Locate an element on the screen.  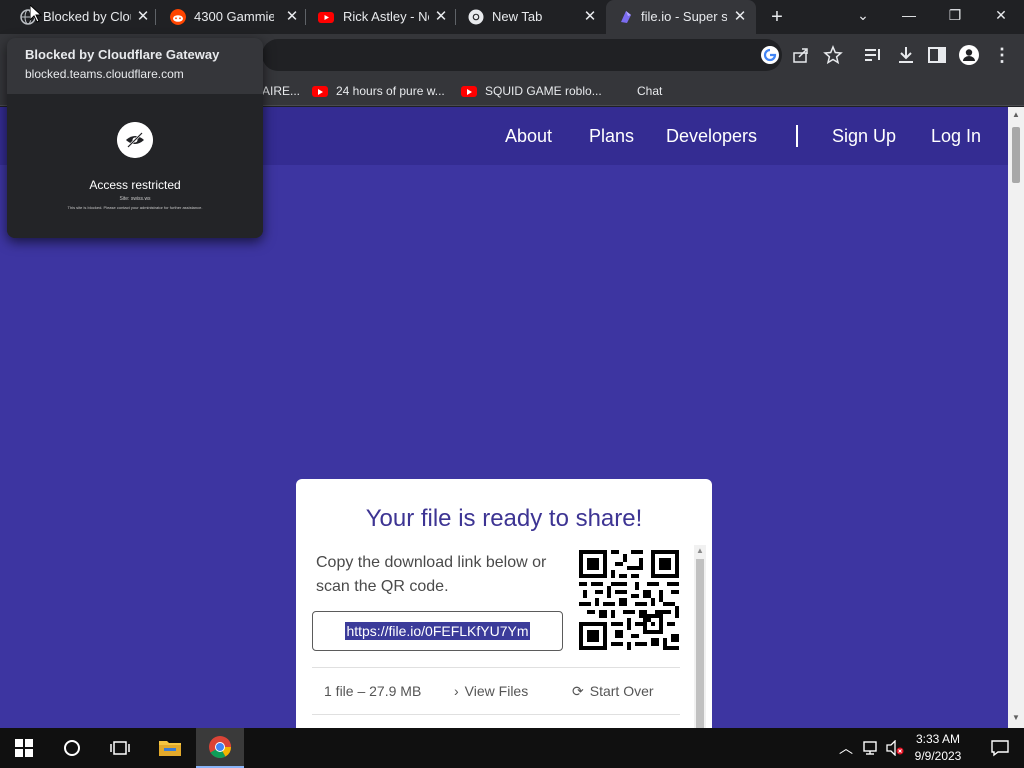
task-view-icon is located at coordinates (120, 748).